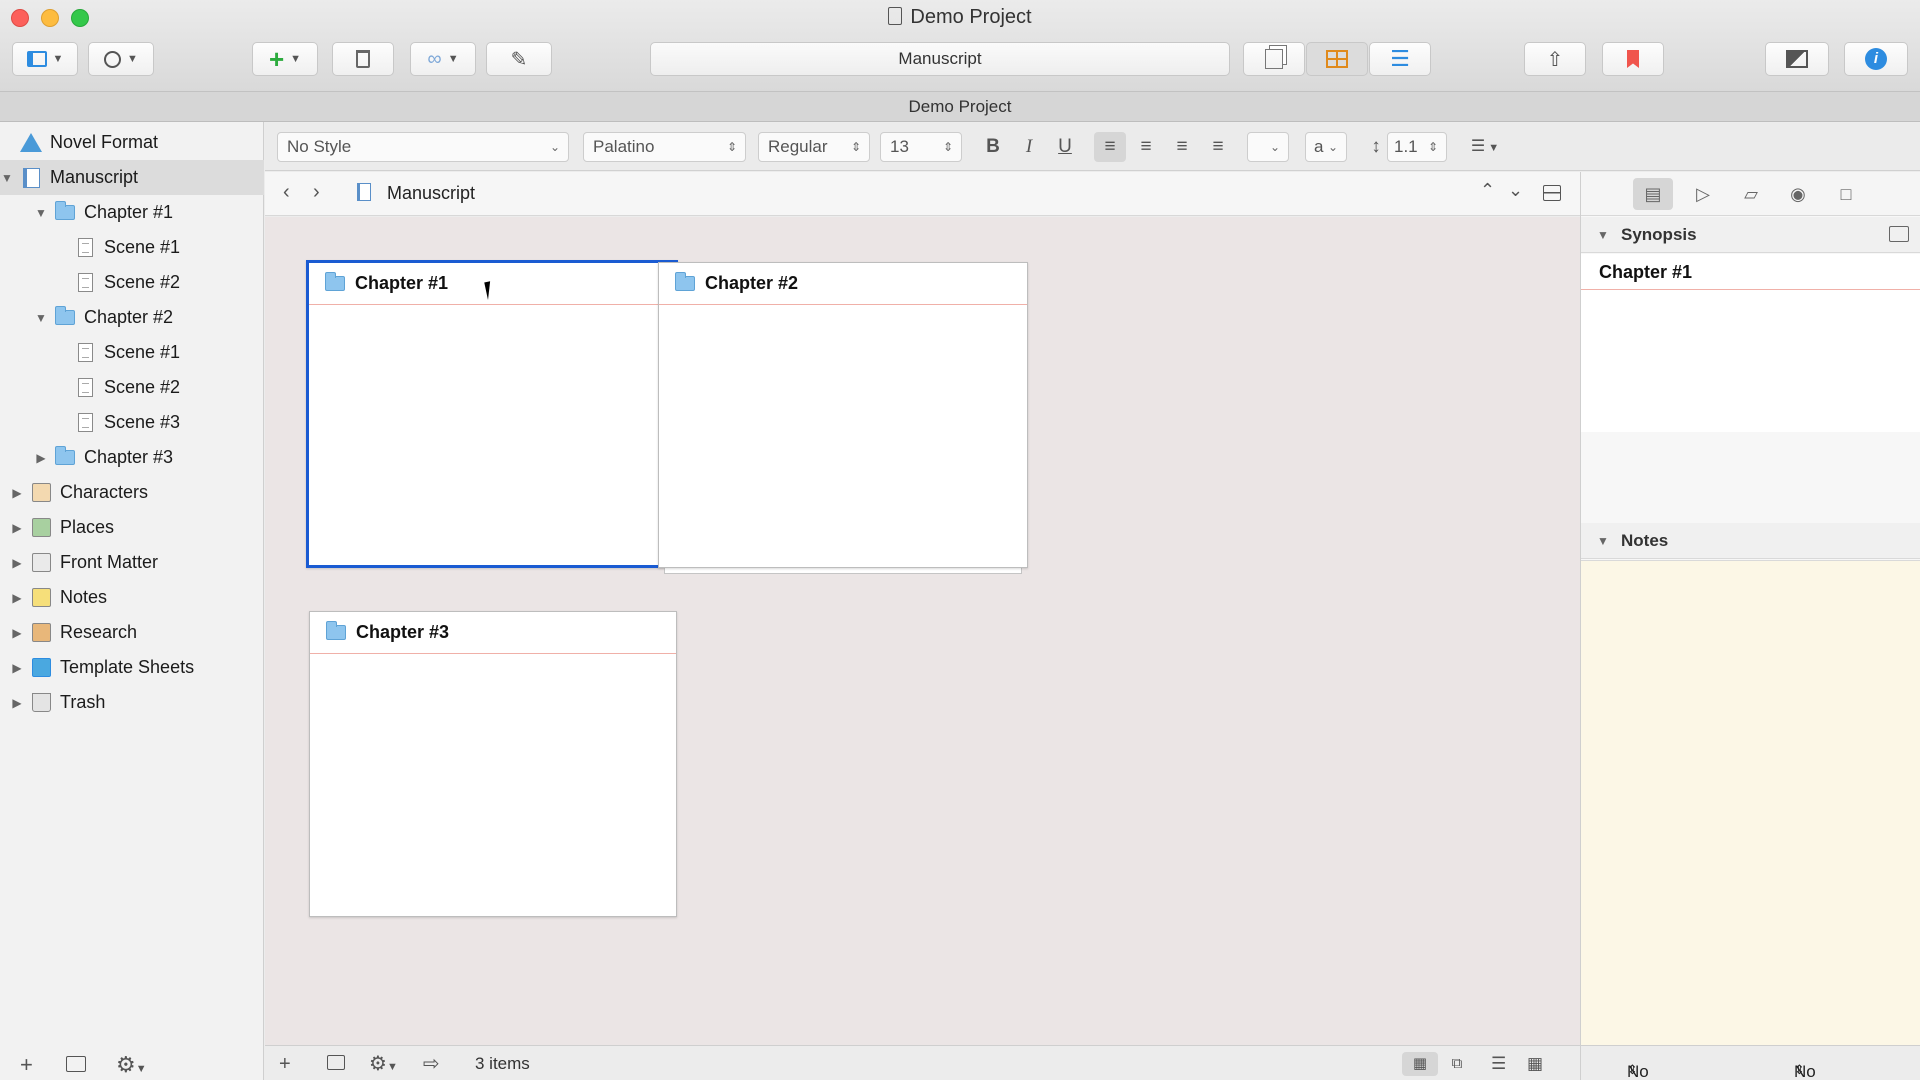 The image size is (1920, 1080). What do you see at coordinates (1420, 1064) in the screenshot?
I see `grid-mode-button: ▦` at bounding box center [1420, 1064].